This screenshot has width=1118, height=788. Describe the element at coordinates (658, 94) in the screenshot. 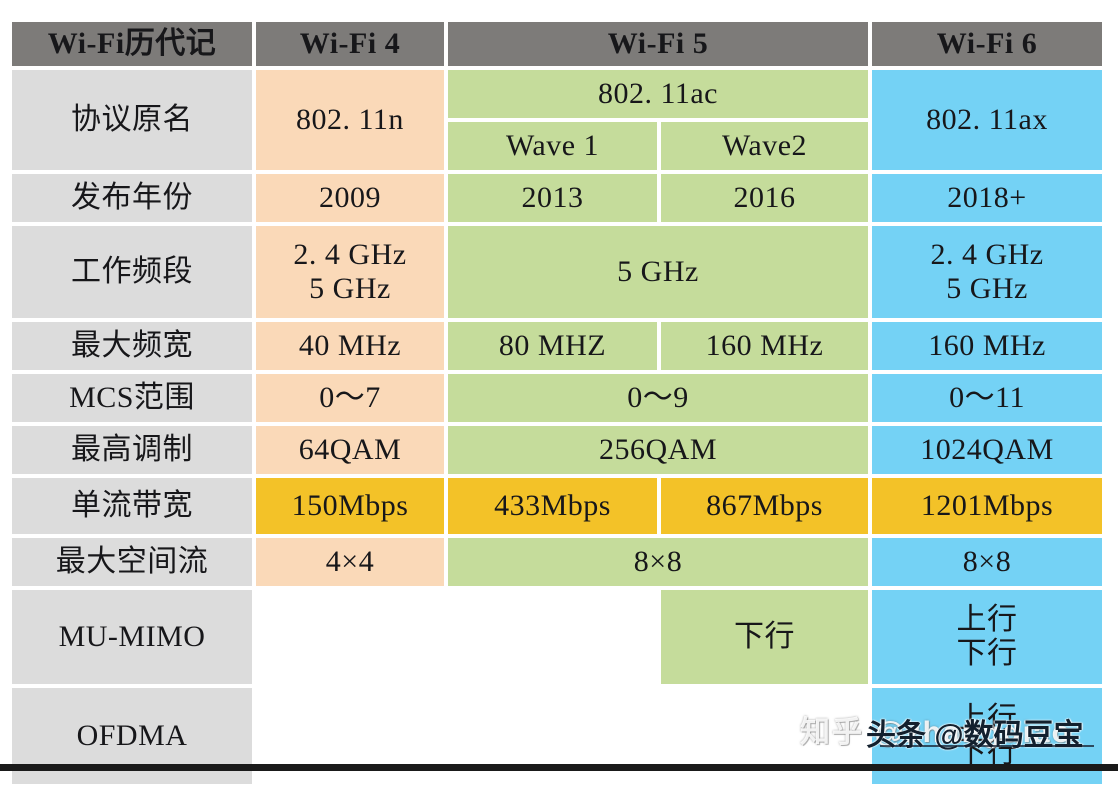

I see `cell-protocol-wifi5: 802. 11ac` at that location.